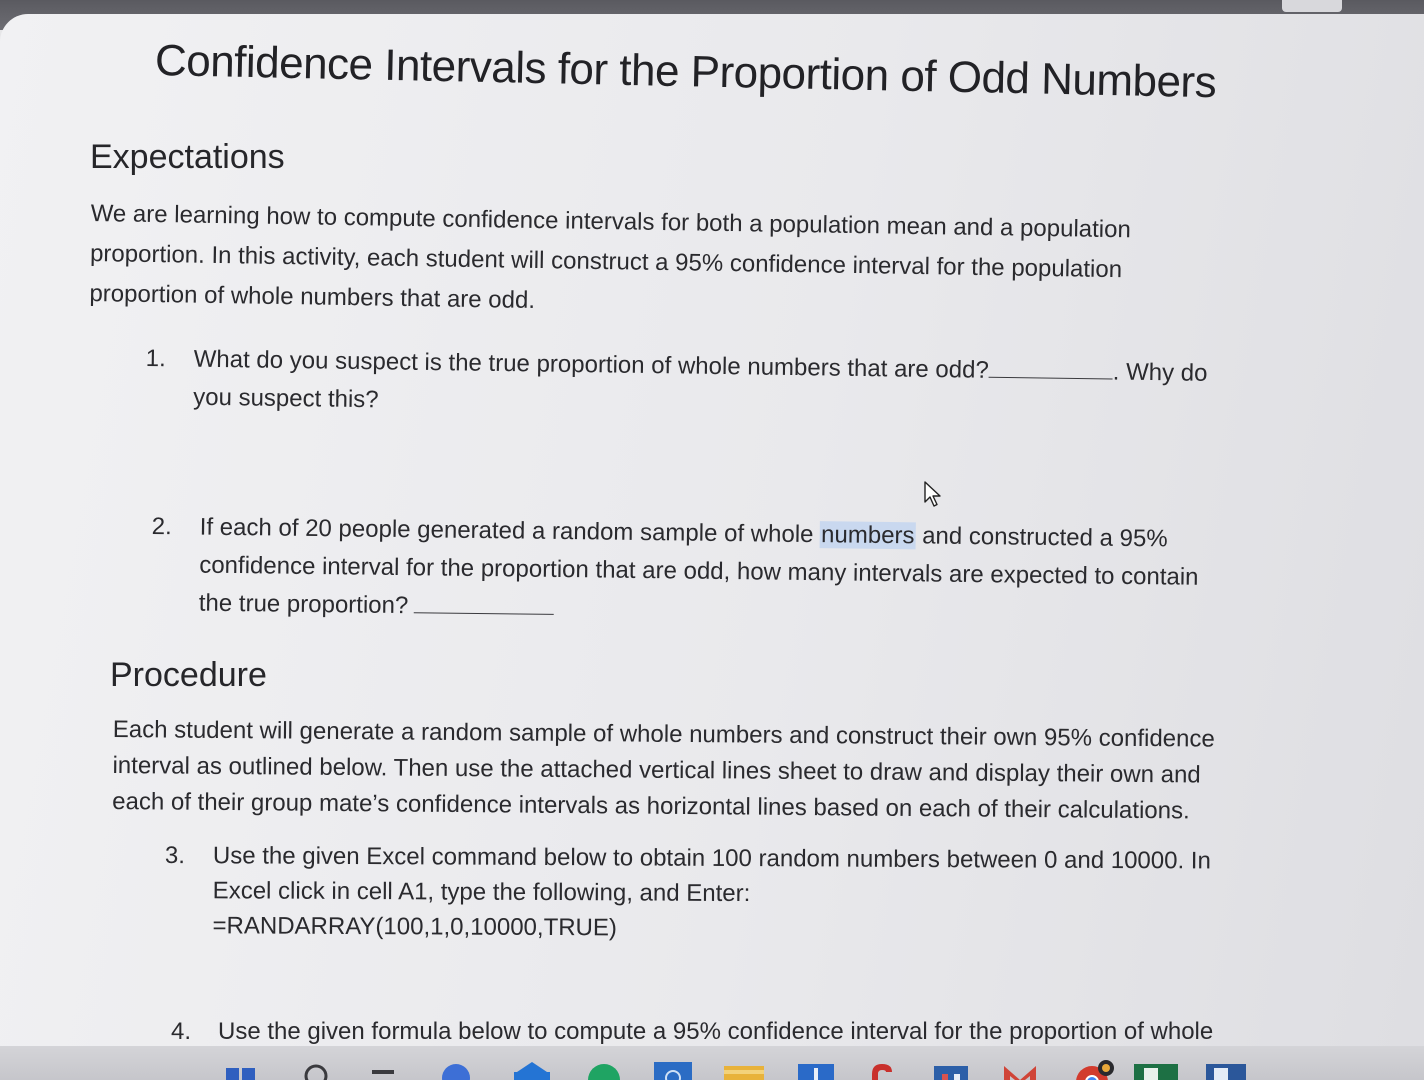 The width and height of the screenshot is (1424, 1080). I want to click on expectations-heading: Expectations, so click(187, 157).